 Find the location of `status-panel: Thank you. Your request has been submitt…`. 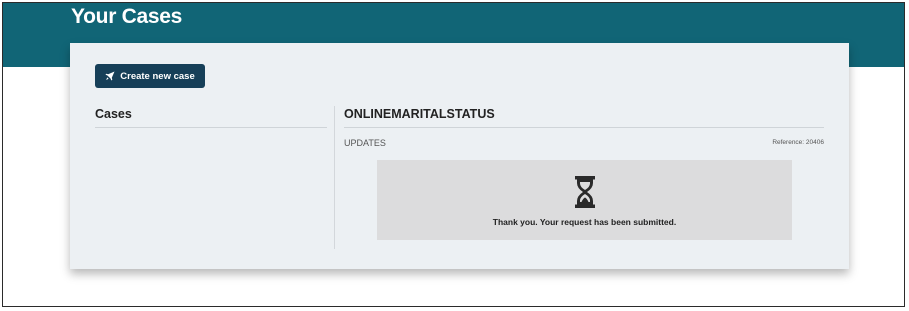

status-panel: Thank you. Your request has been submitt… is located at coordinates (584, 200).